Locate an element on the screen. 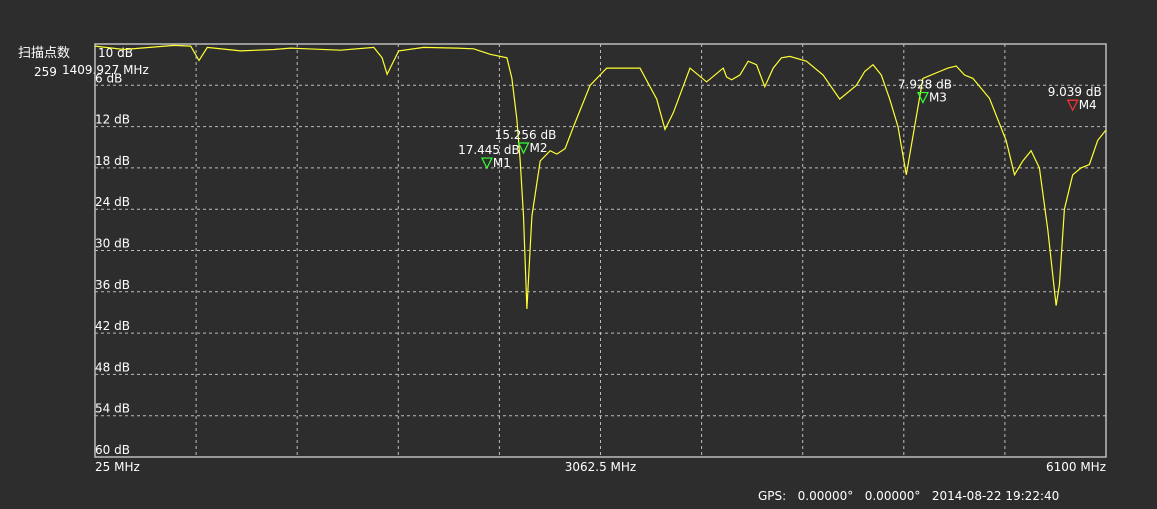  gps-lon: 0.00000° is located at coordinates (892, 496).